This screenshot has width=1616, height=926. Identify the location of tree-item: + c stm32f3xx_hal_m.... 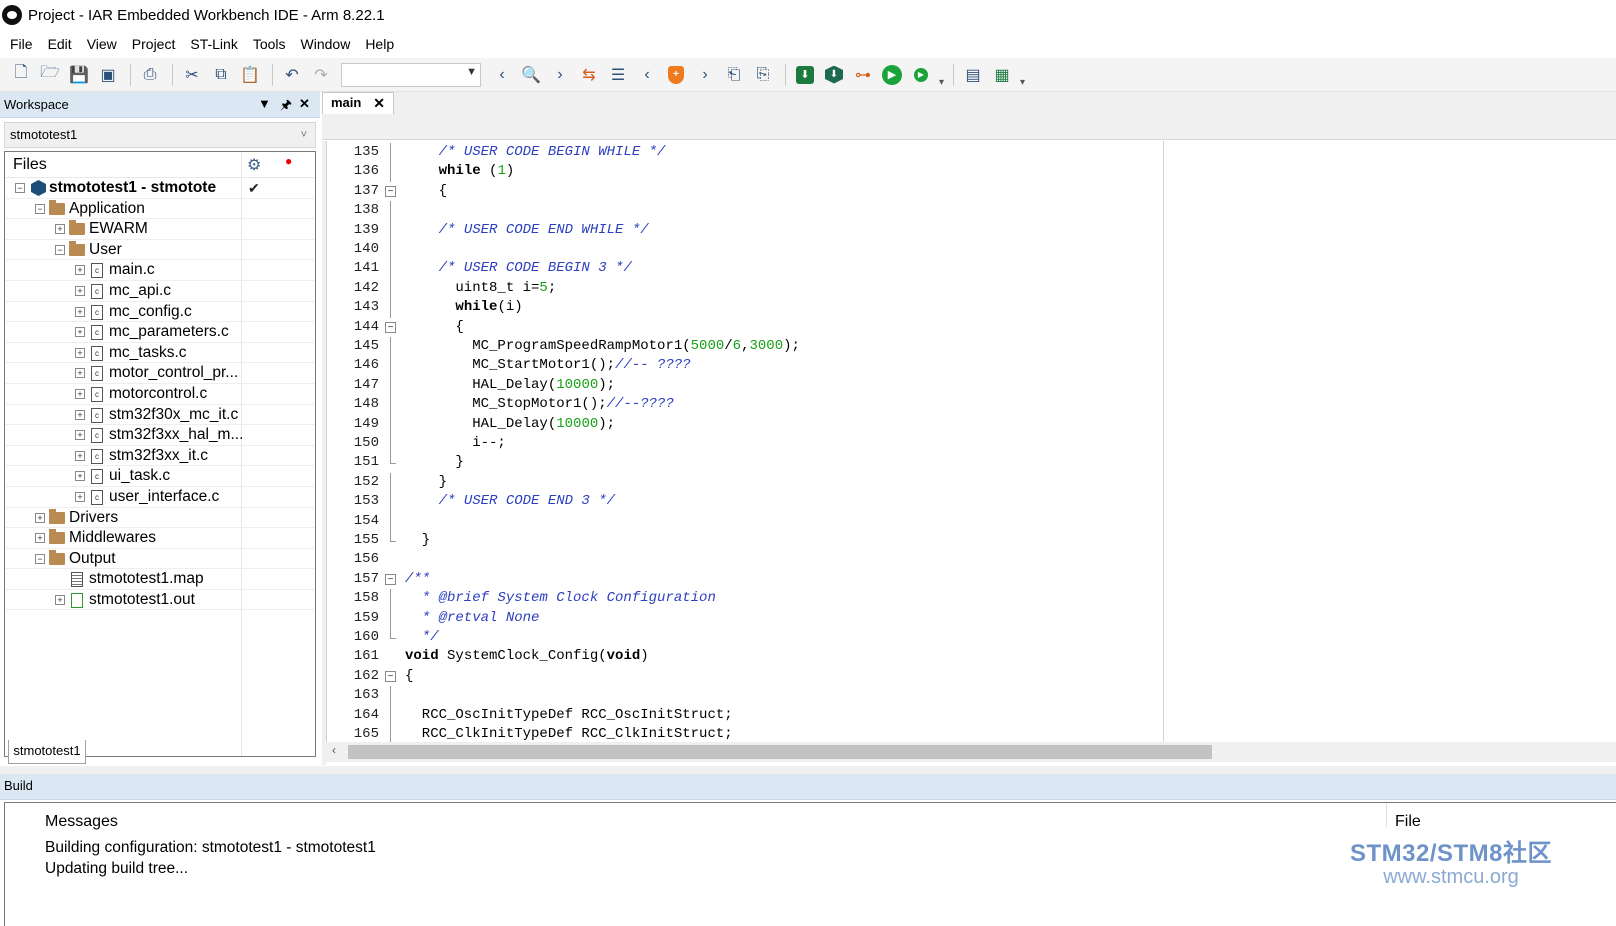
(160, 435).